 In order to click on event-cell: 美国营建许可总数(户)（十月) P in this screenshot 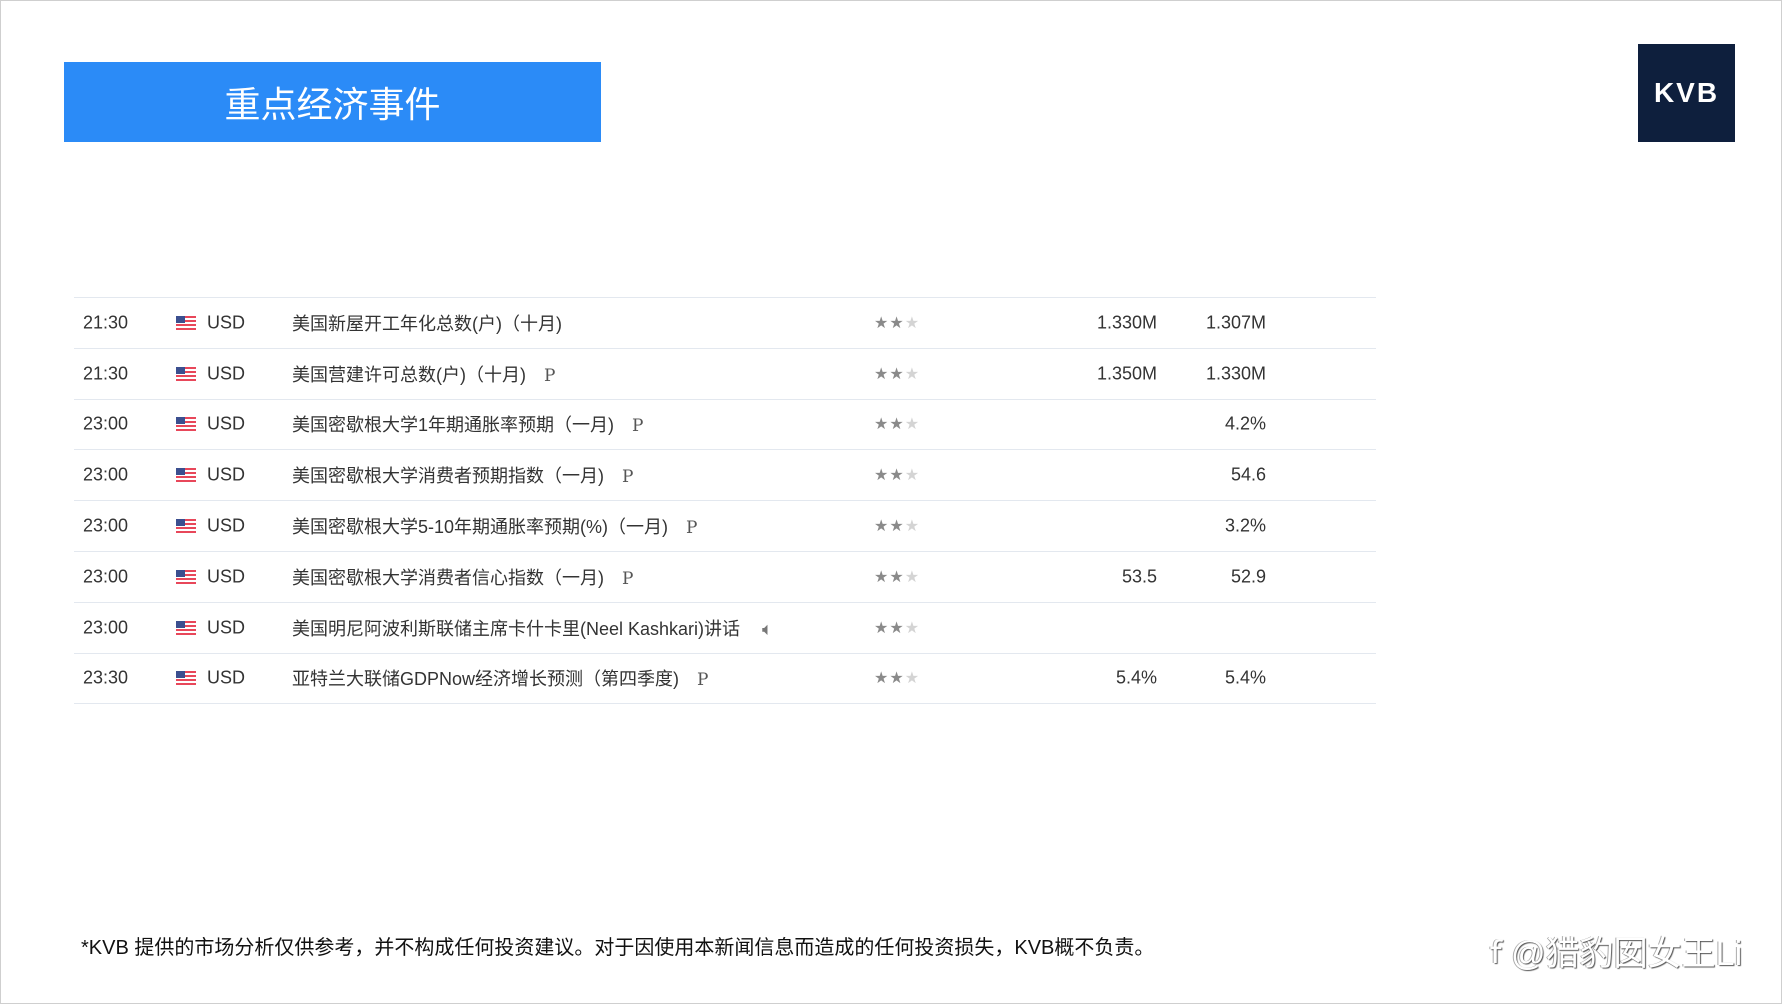, I will do `click(423, 374)`.